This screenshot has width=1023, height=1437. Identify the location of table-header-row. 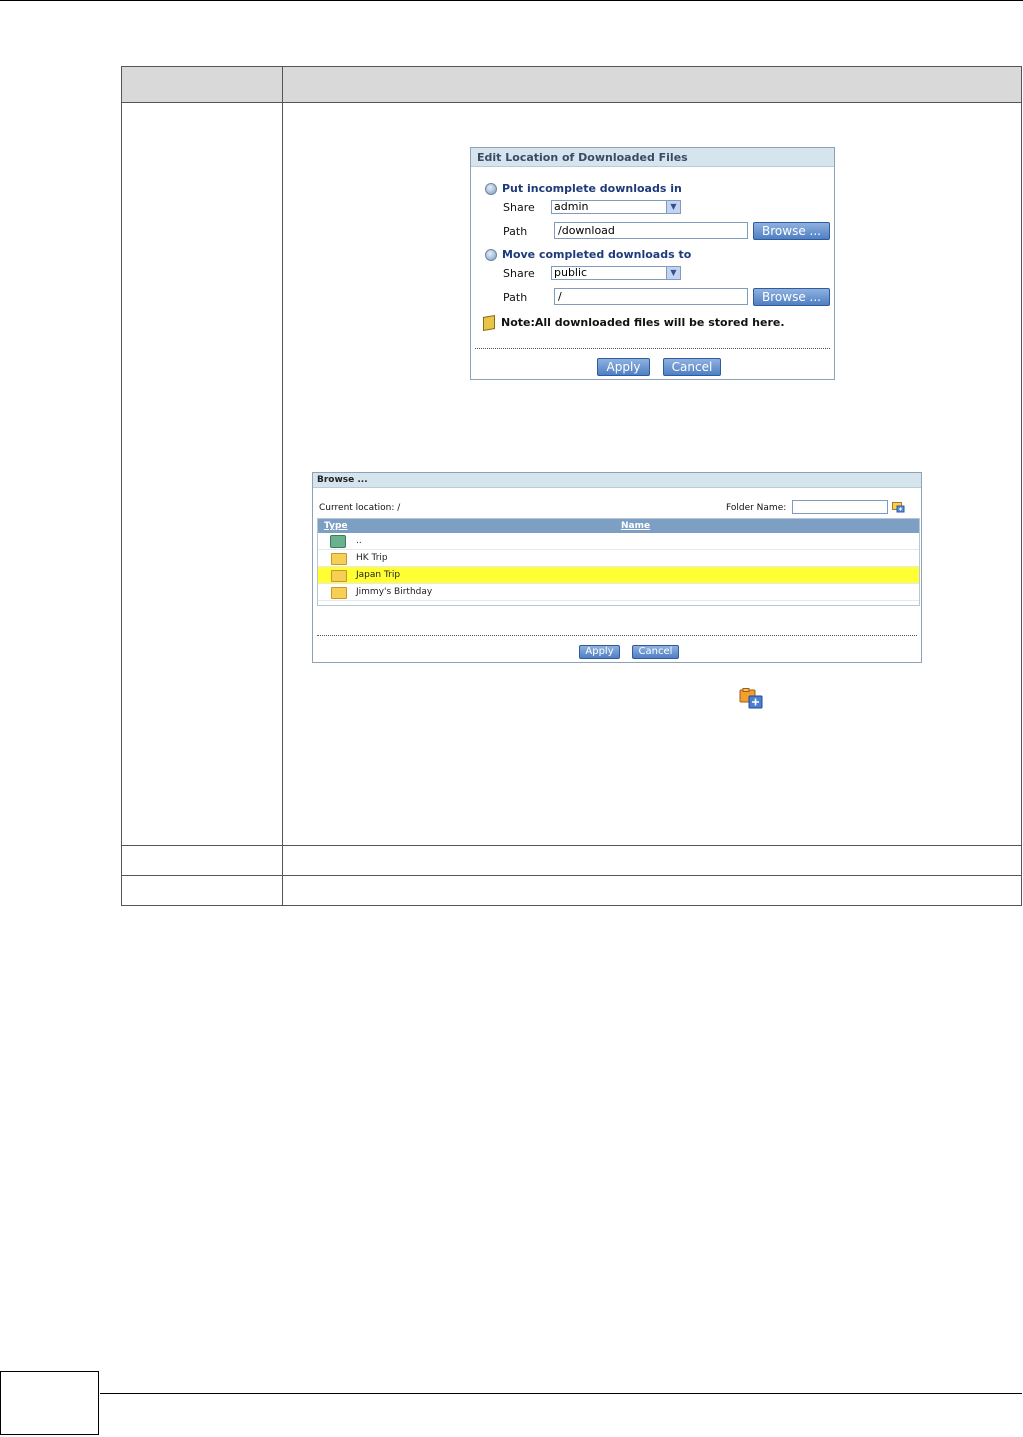
(571, 84).